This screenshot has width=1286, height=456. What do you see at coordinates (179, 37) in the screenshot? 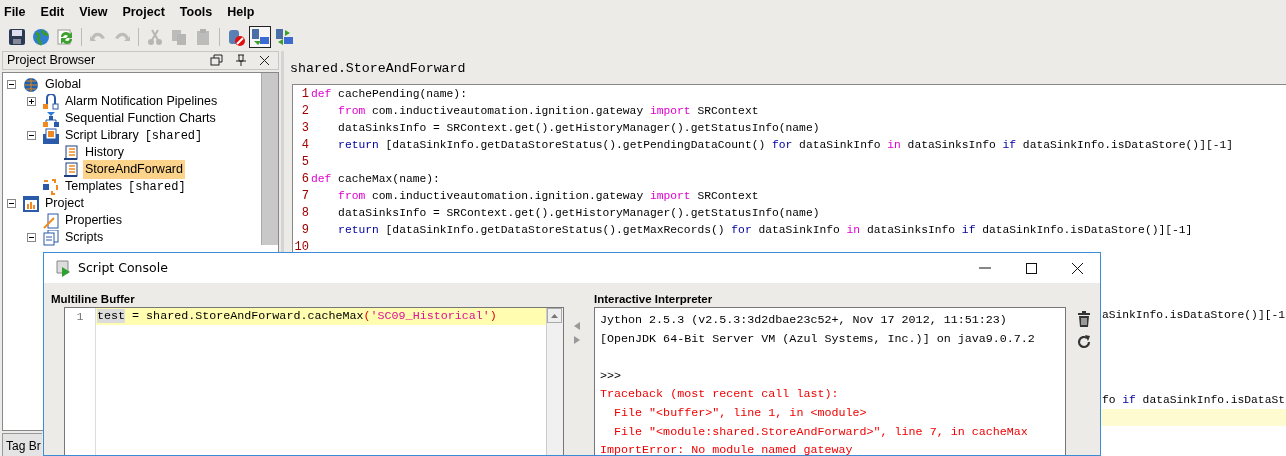
I see `copy-icon` at bounding box center [179, 37].